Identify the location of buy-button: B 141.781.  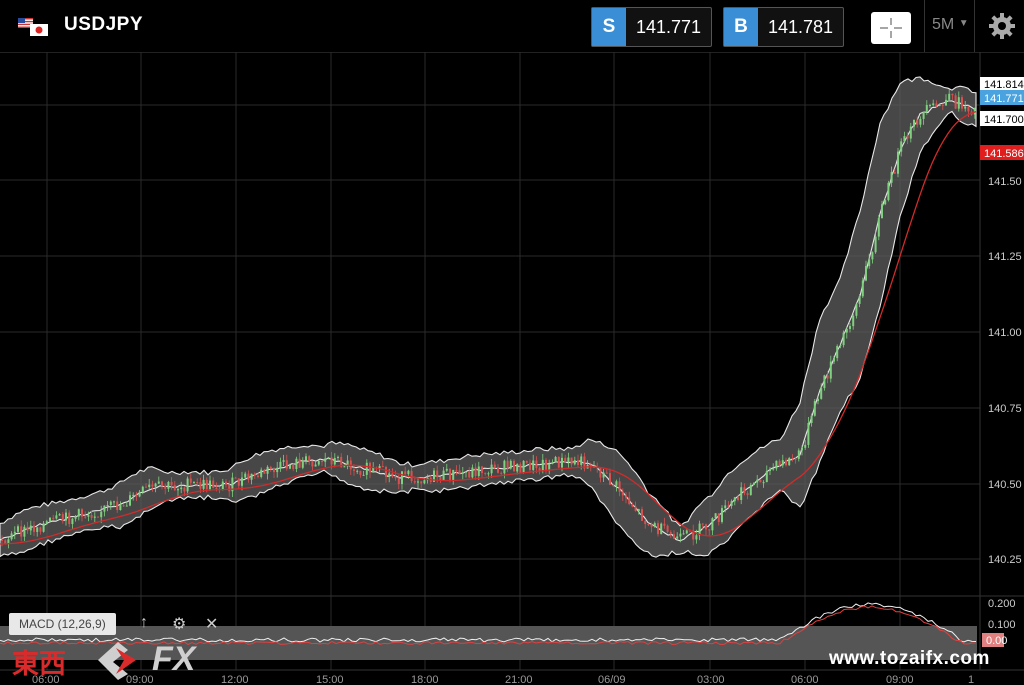
(784, 27).